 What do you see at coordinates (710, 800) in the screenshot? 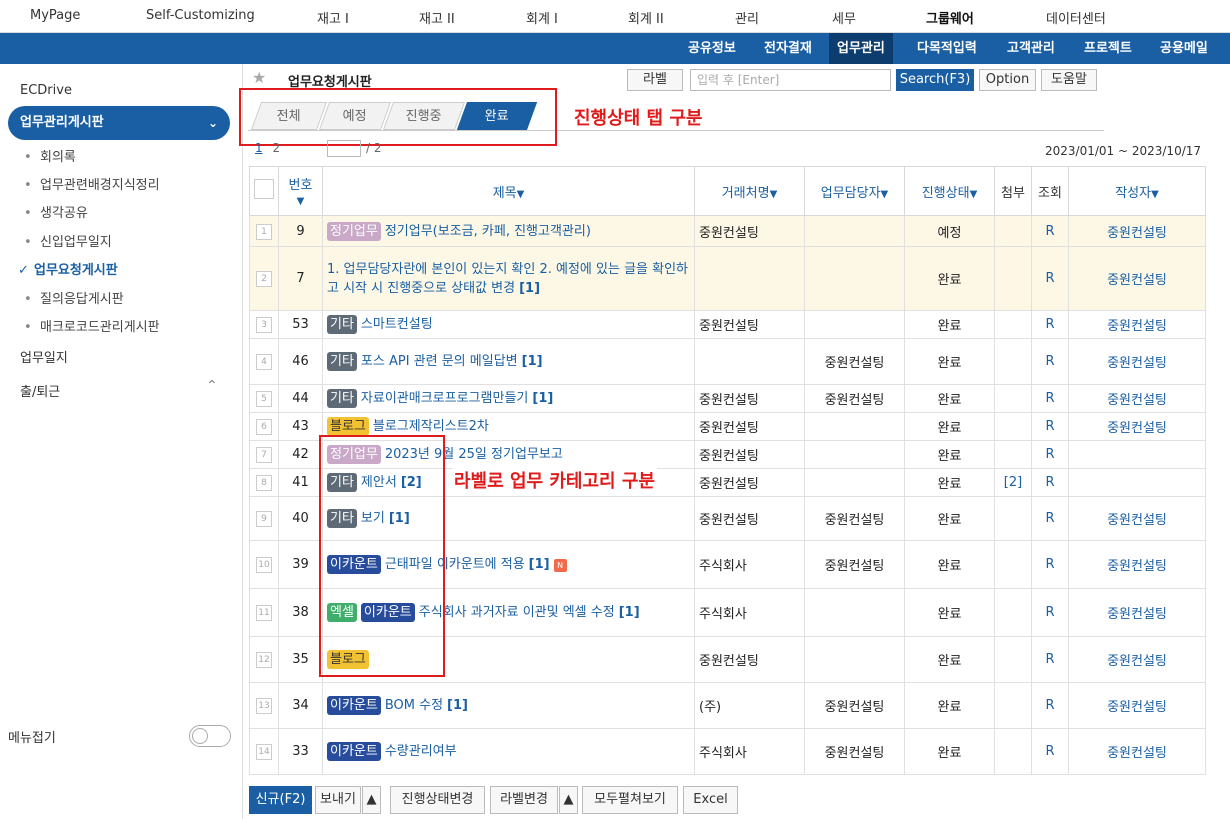
I see `excel-button: Excel` at bounding box center [710, 800].